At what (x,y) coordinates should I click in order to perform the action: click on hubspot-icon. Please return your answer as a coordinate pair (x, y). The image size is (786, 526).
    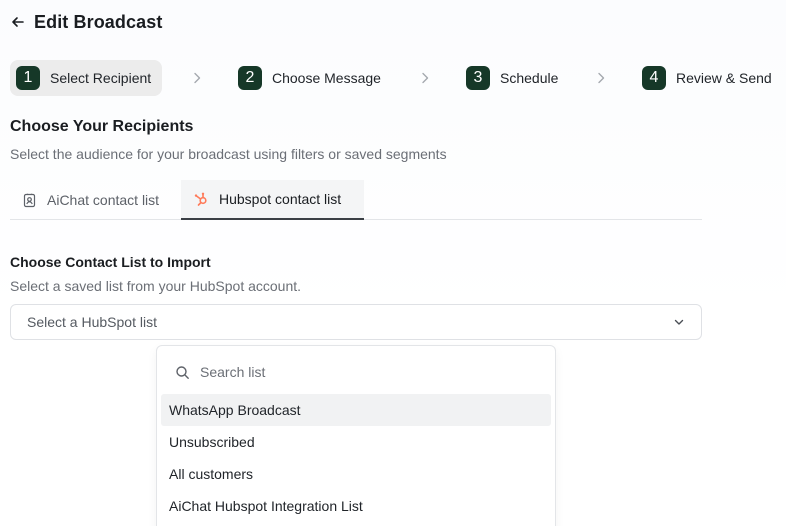
    Looking at the image, I should click on (200, 199).